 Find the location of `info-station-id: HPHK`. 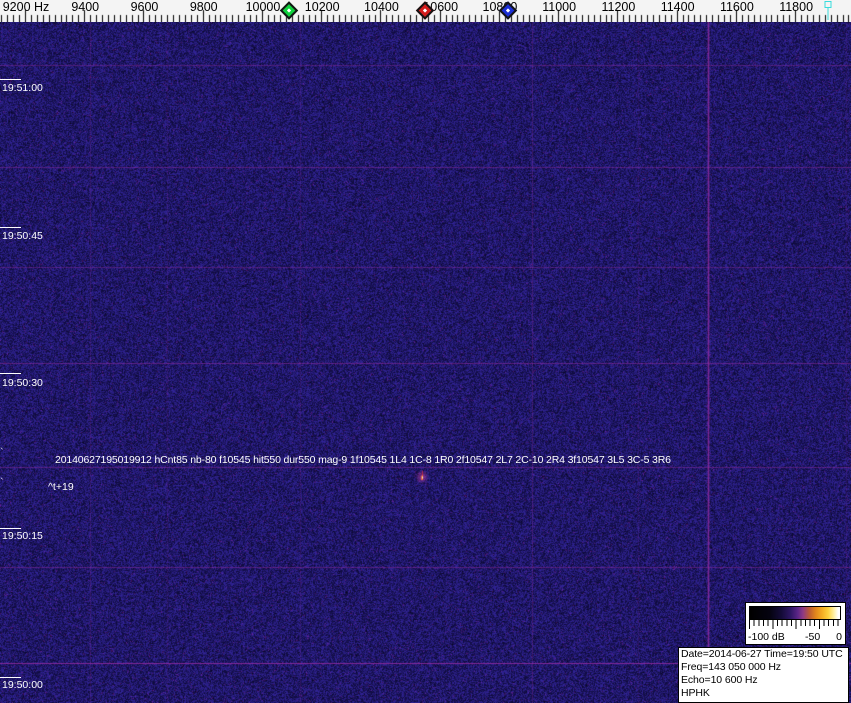

info-station-id: HPHK is located at coordinates (695, 693).